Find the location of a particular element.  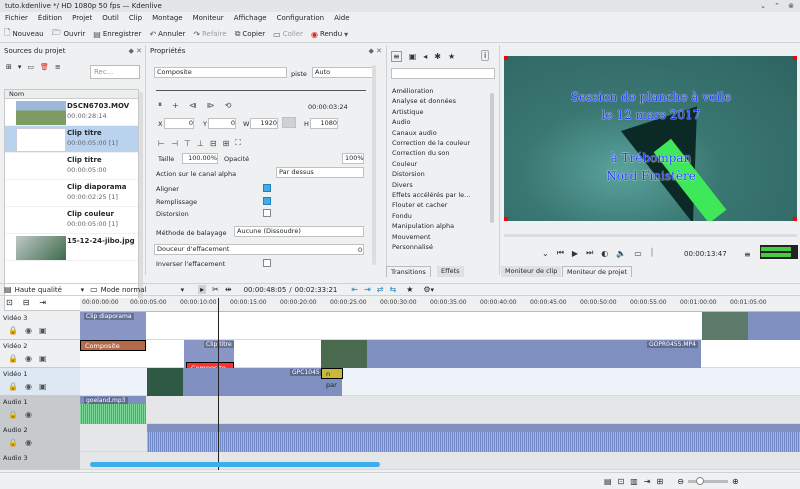

effect-category: Analyse et données is located at coordinates (439, 101).